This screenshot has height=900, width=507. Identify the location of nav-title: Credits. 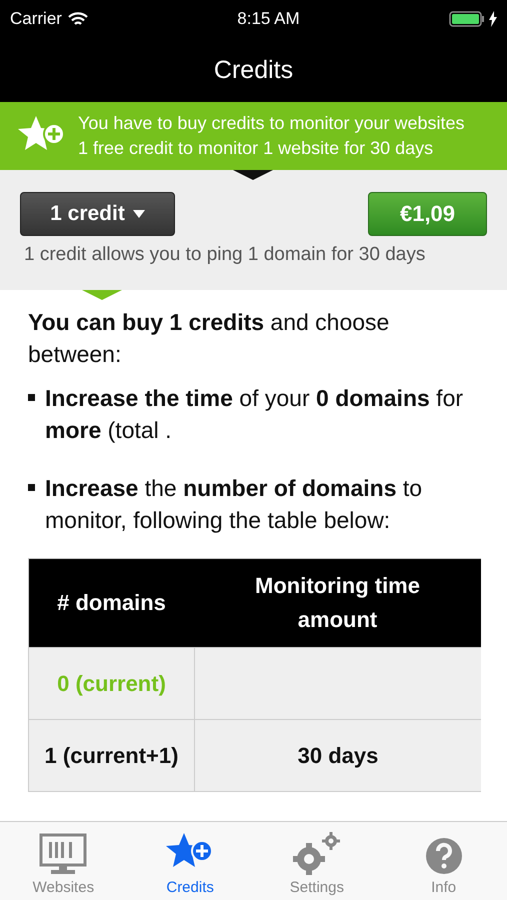
(254, 70).